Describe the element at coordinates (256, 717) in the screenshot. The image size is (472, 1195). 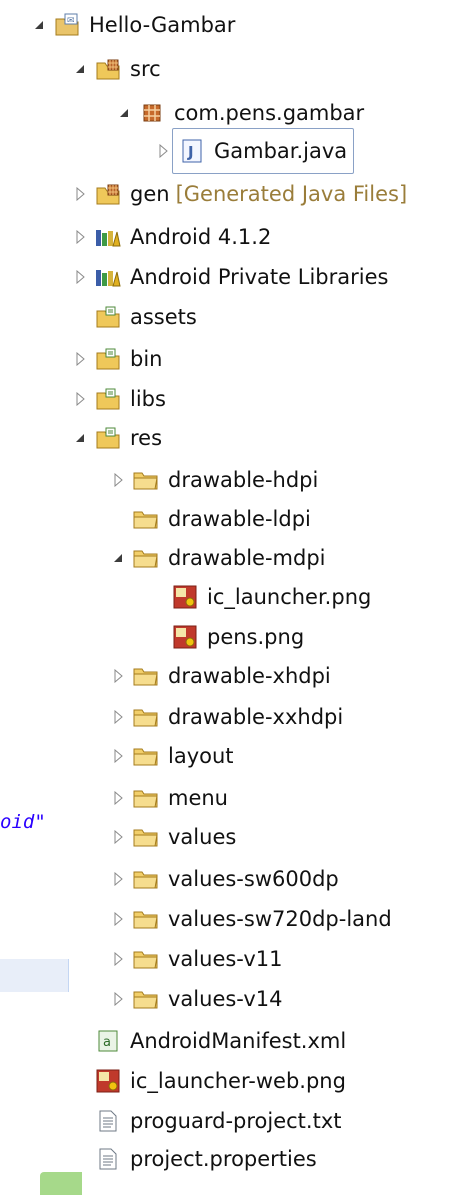
I see `tree-item-label: drawable-xxhdpi` at that location.